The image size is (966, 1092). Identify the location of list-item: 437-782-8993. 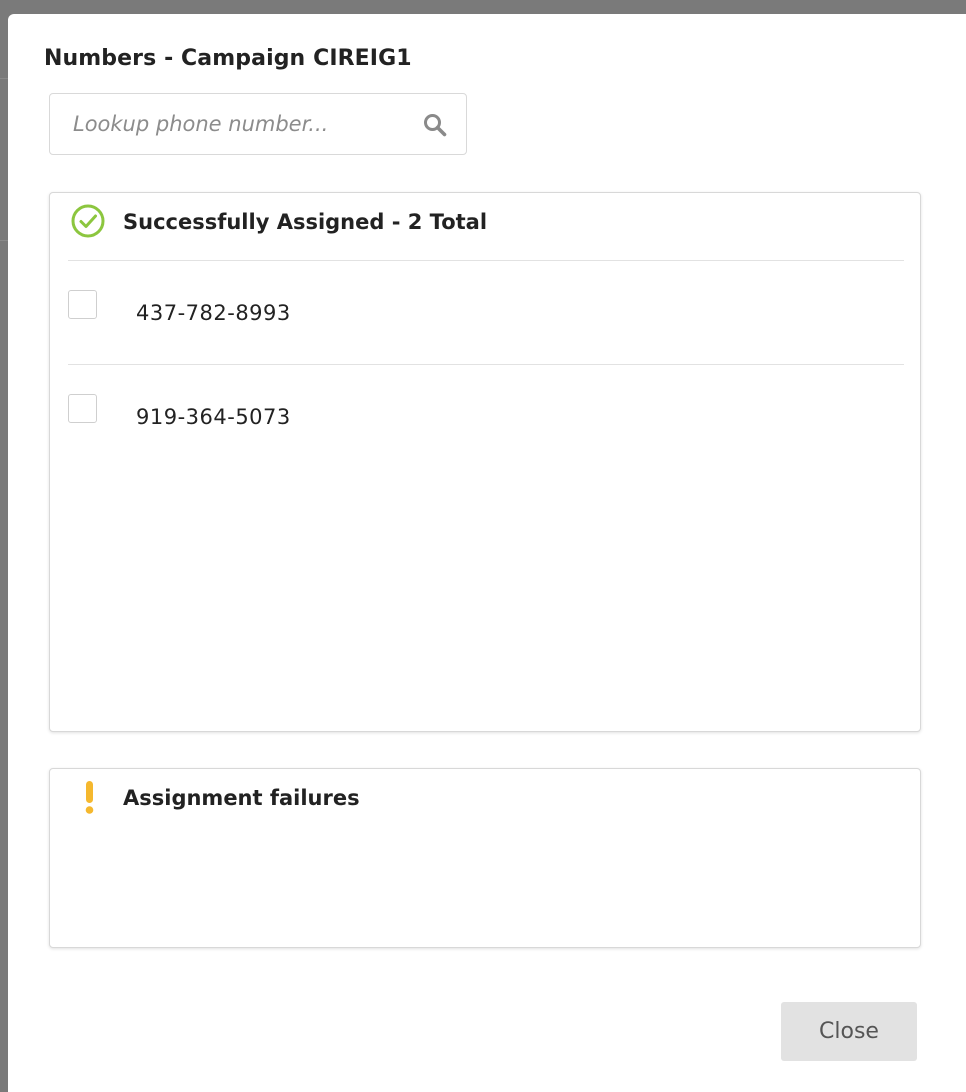
(486, 313).